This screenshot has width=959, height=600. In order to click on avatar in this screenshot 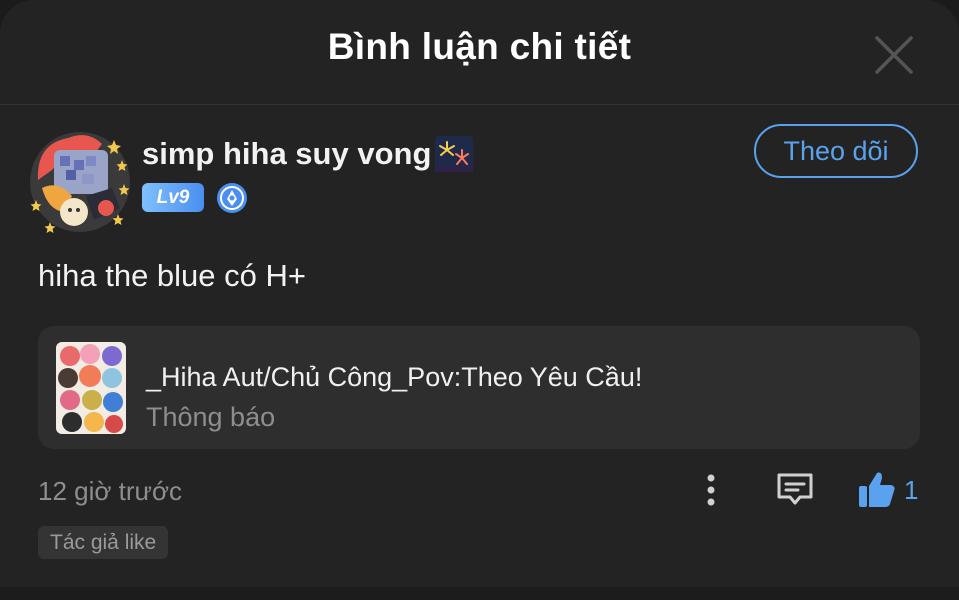, I will do `click(80, 182)`.